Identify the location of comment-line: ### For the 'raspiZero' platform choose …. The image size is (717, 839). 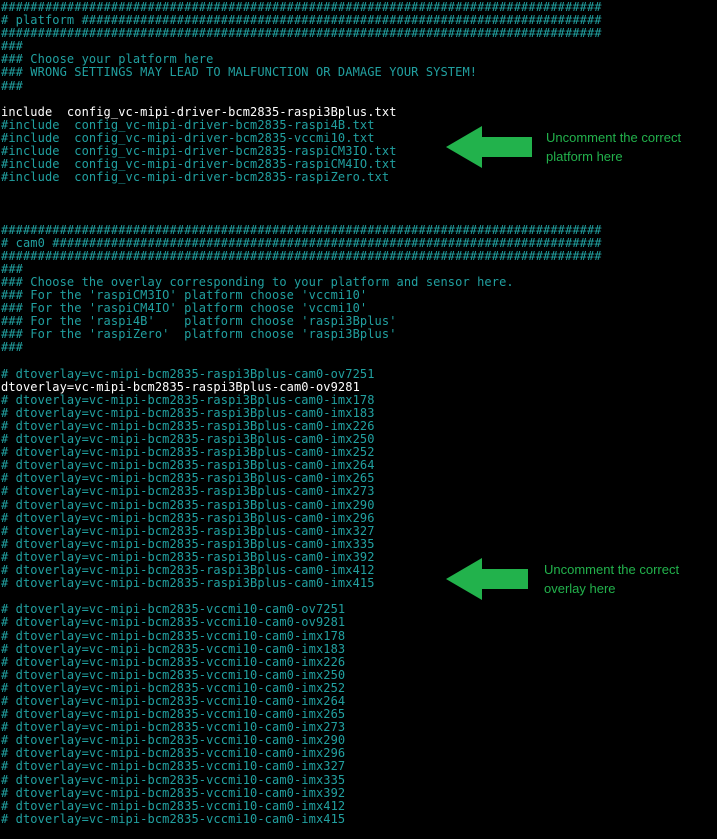
(199, 334).